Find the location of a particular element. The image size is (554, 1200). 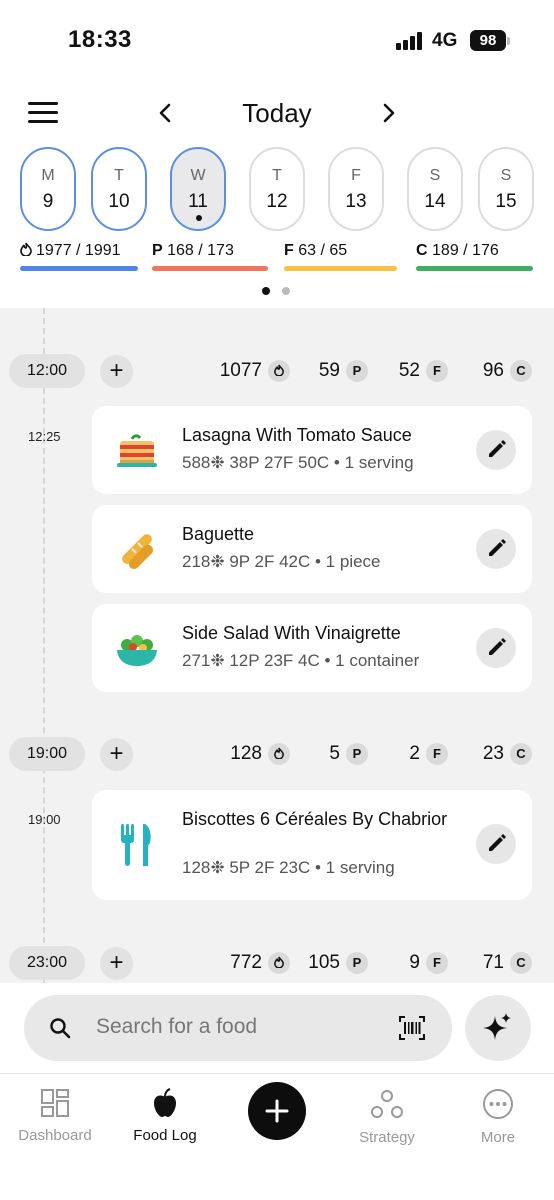

day-number: 15 is located at coordinates (506, 201).